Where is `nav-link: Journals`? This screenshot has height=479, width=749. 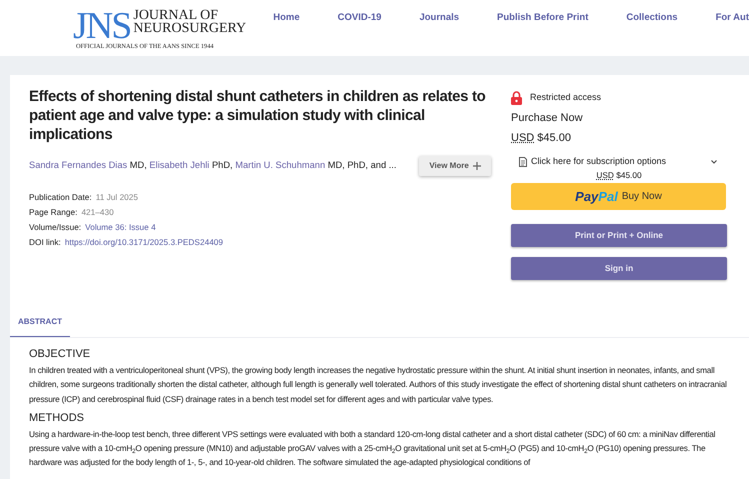 nav-link: Journals is located at coordinates (439, 18).